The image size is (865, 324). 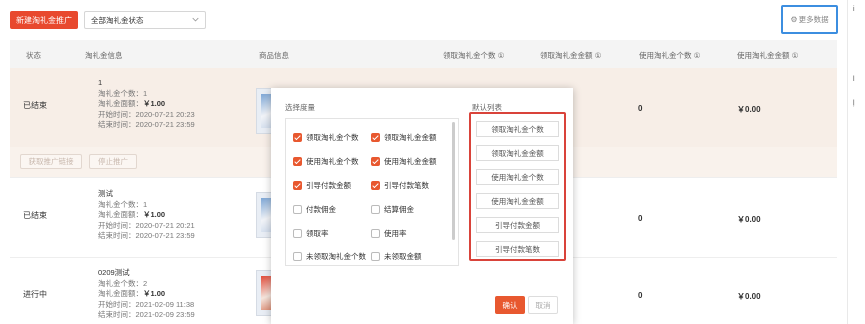 I want to click on metric-label: 使用淘礼金个数, so click(x=332, y=161).